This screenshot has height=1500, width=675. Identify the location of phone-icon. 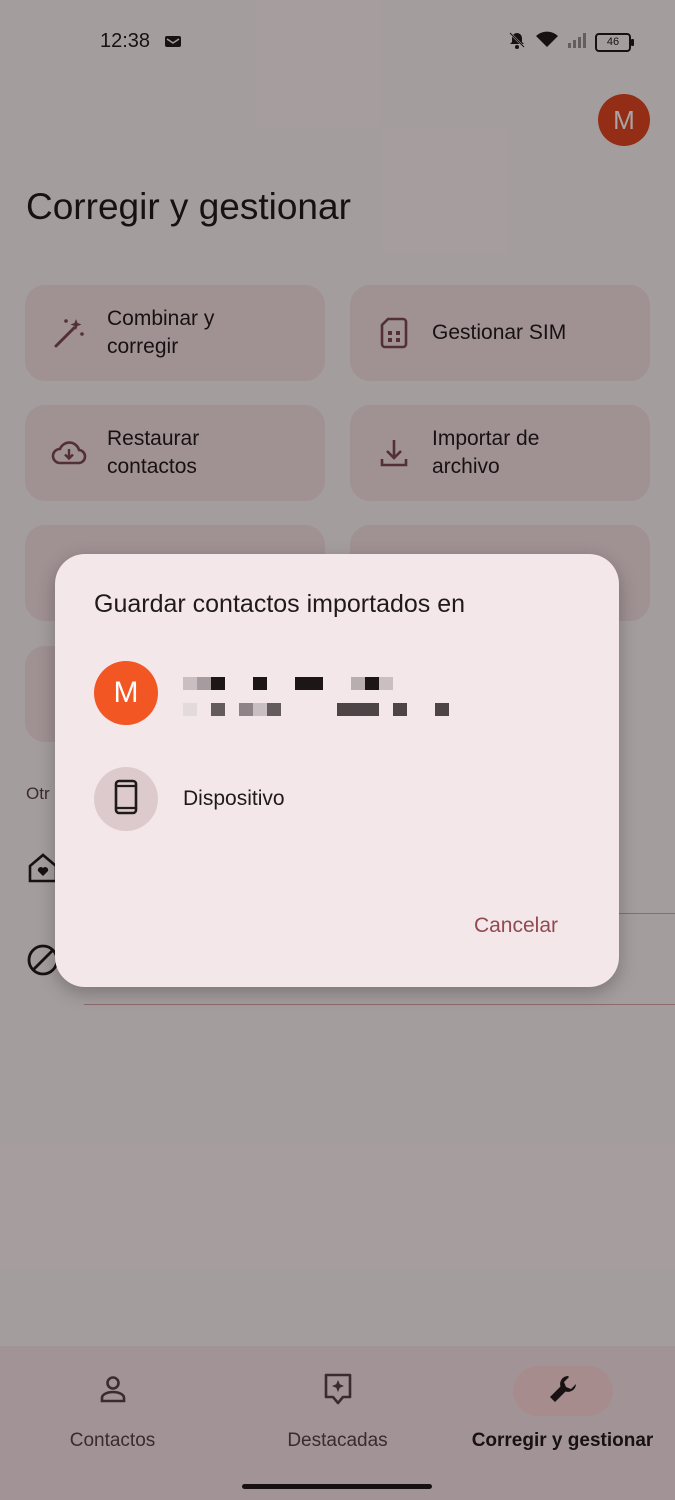
(126, 799).